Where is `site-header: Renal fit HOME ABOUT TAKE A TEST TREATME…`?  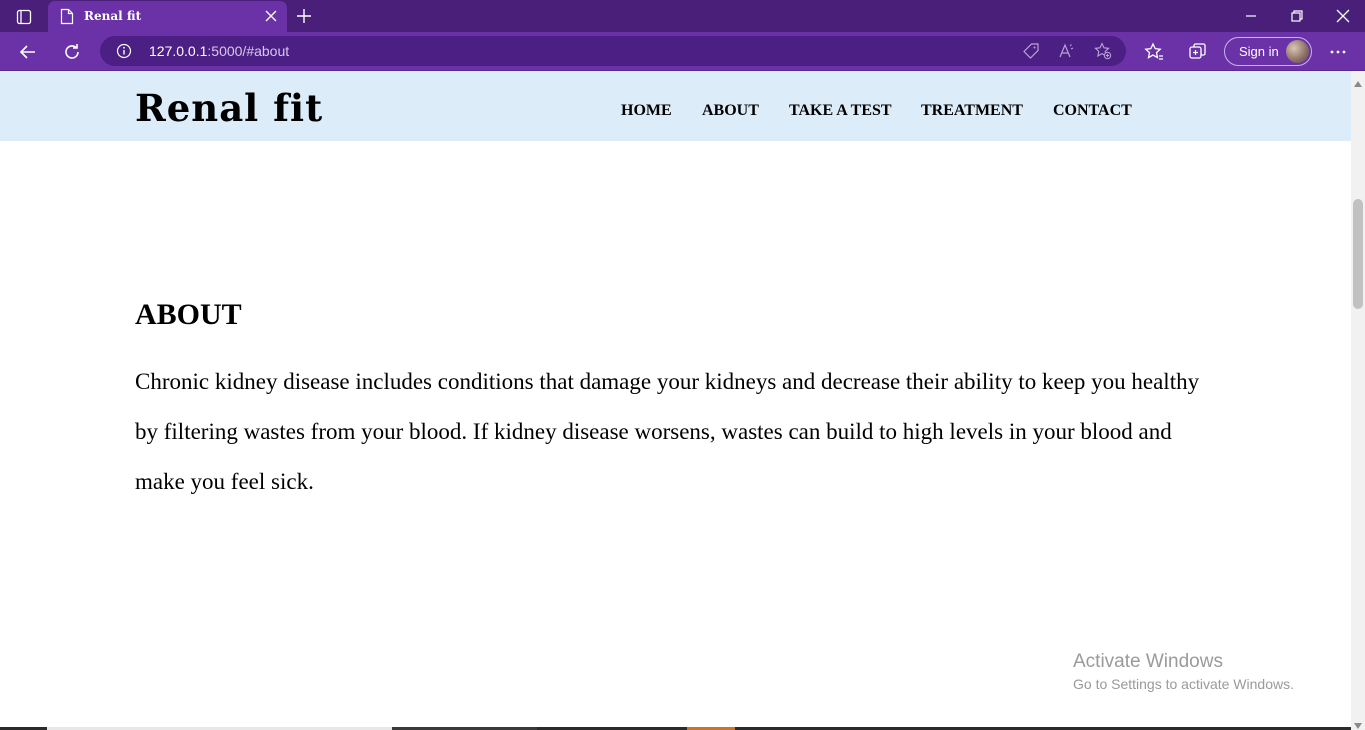 site-header: Renal fit HOME ABOUT TAKE A TEST TREATME… is located at coordinates (675, 106).